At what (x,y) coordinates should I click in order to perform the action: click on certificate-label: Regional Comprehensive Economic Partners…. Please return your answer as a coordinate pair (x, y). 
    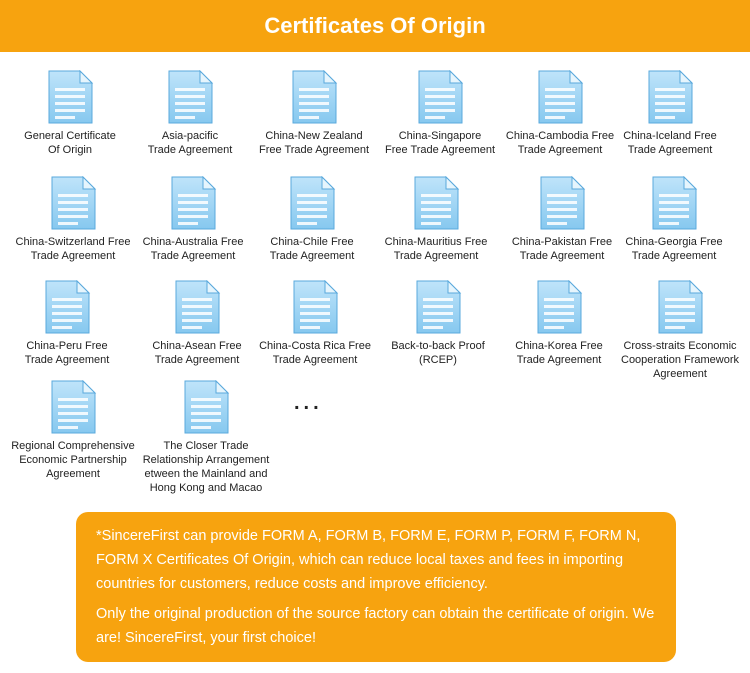
    Looking at the image, I should click on (73, 460).